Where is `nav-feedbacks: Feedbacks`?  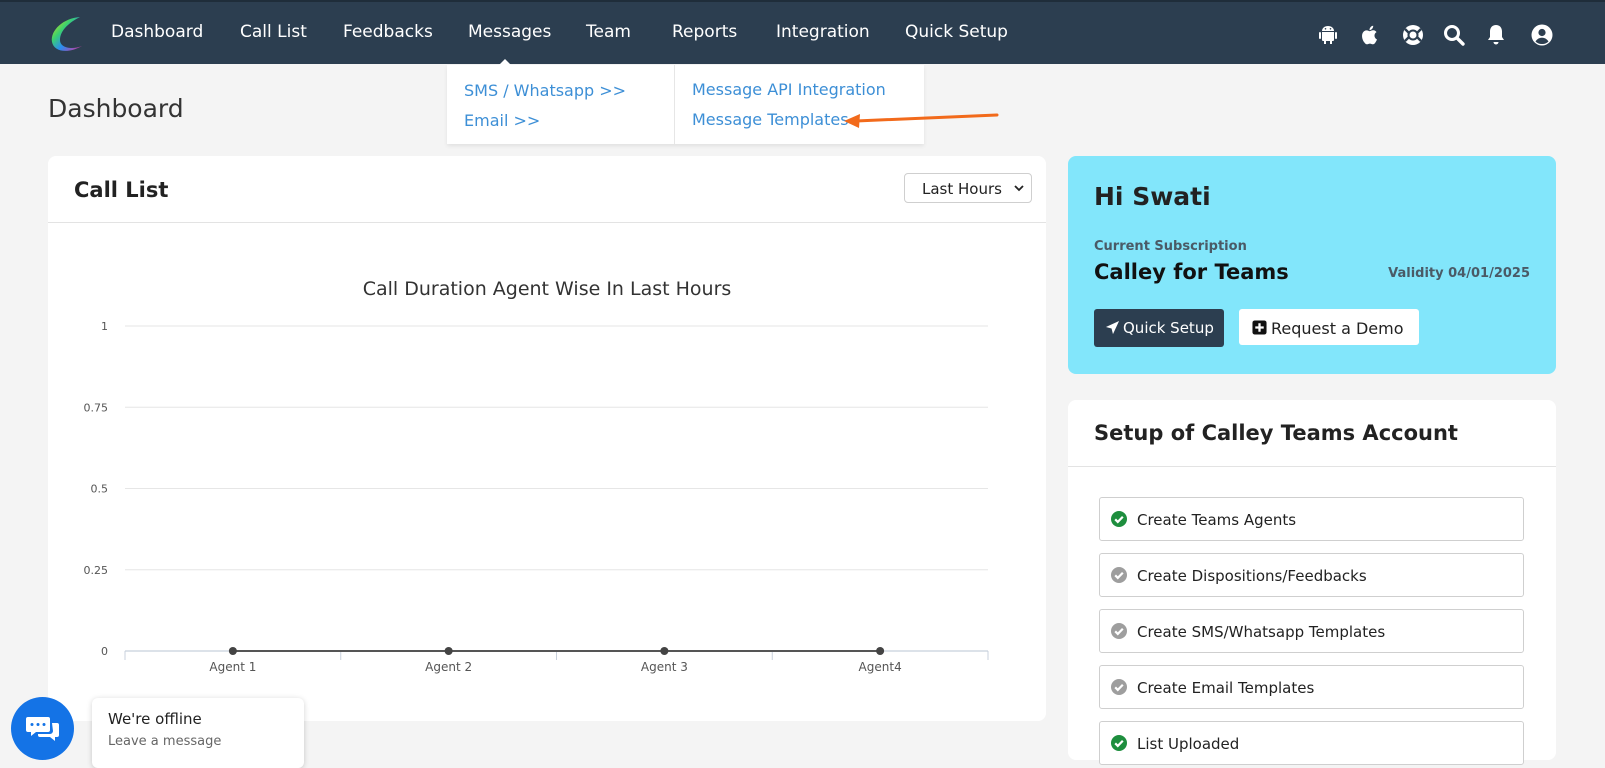 nav-feedbacks: Feedbacks is located at coordinates (388, 32).